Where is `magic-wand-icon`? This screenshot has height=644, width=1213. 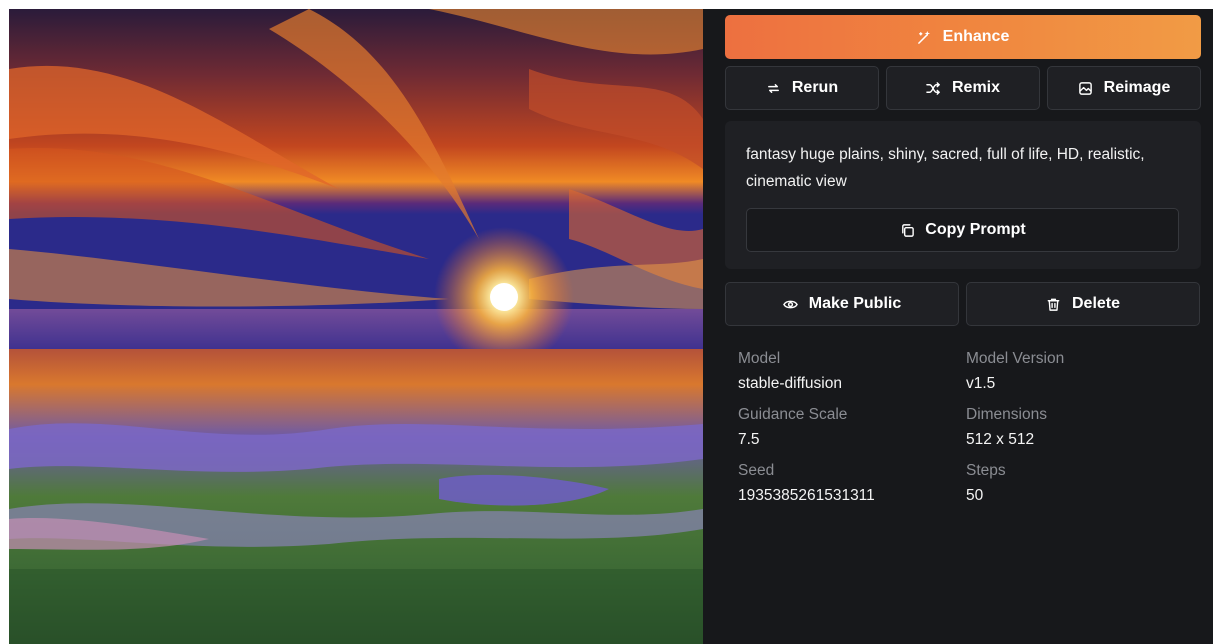 magic-wand-icon is located at coordinates (925, 37).